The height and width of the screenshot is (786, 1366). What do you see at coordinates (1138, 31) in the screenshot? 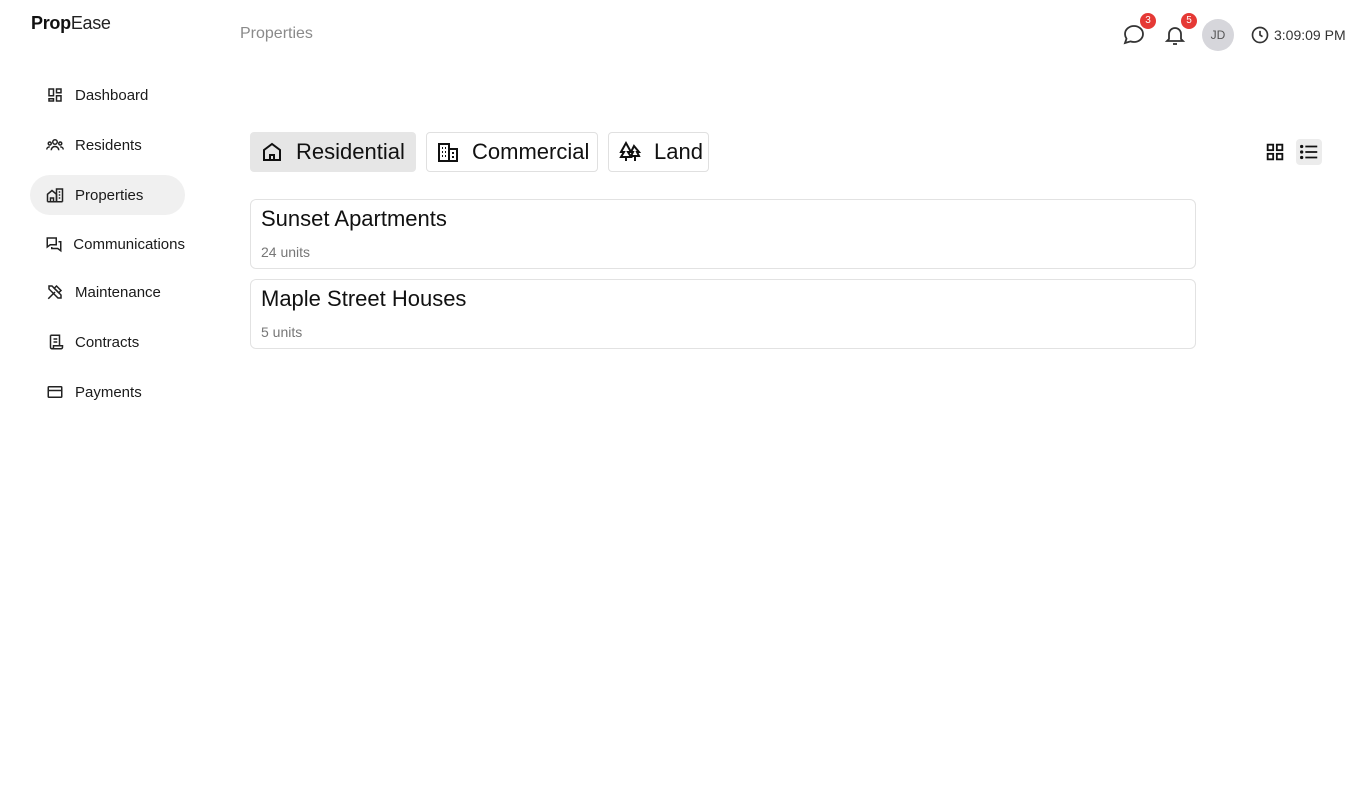
I see `messages-button: 3` at bounding box center [1138, 31].